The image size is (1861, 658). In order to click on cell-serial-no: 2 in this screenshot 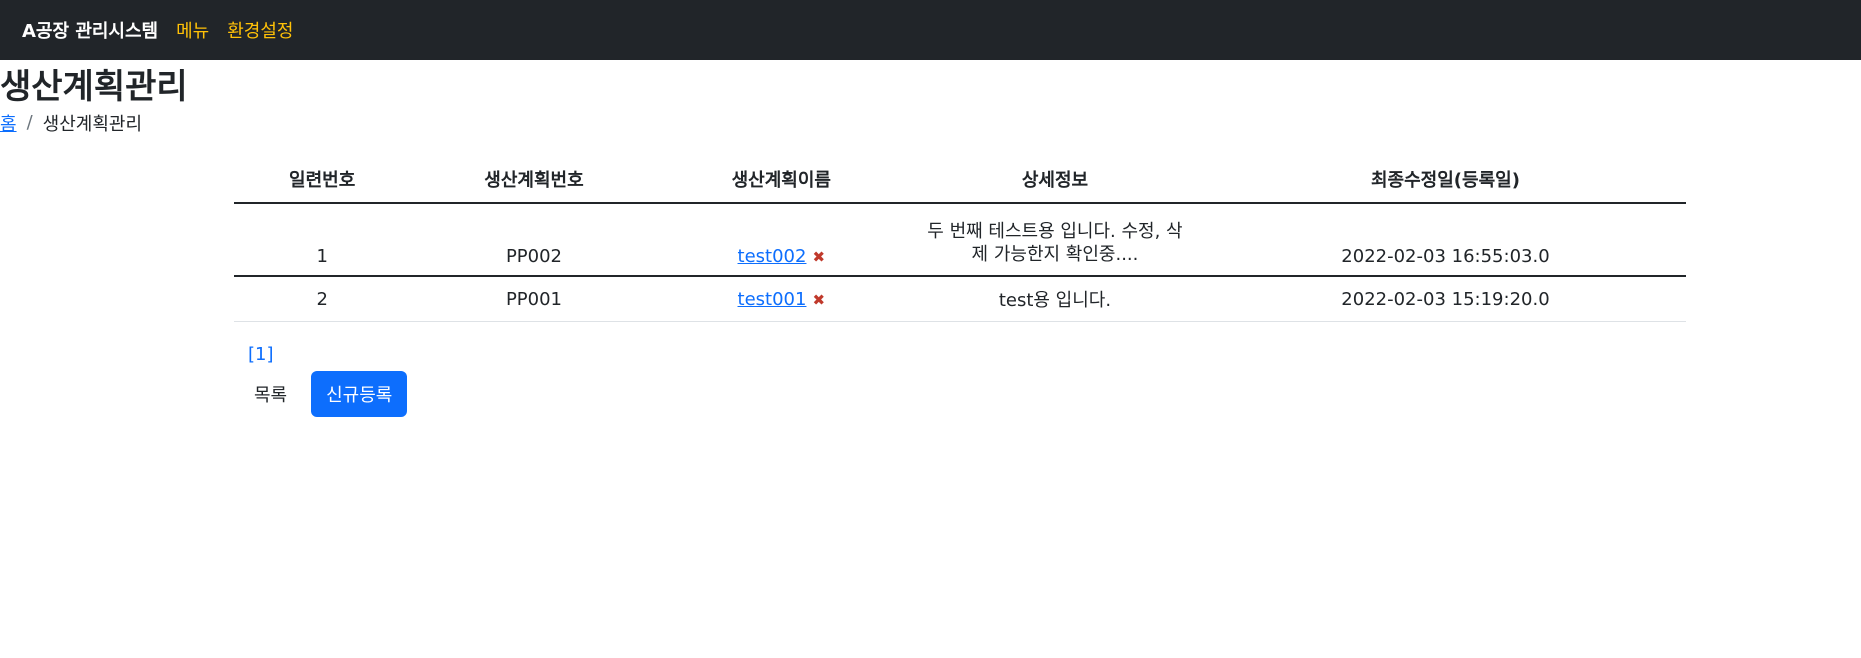, I will do `click(322, 299)`.